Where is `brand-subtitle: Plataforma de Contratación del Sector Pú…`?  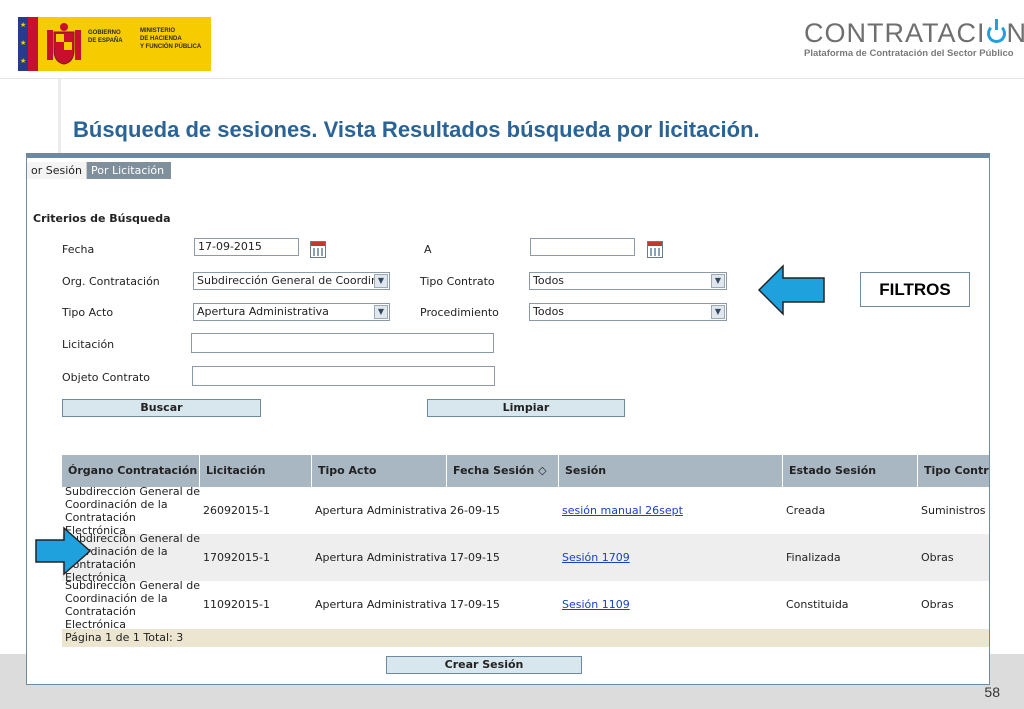 brand-subtitle: Plataforma de Contratación del Sector Pú… is located at coordinates (909, 53).